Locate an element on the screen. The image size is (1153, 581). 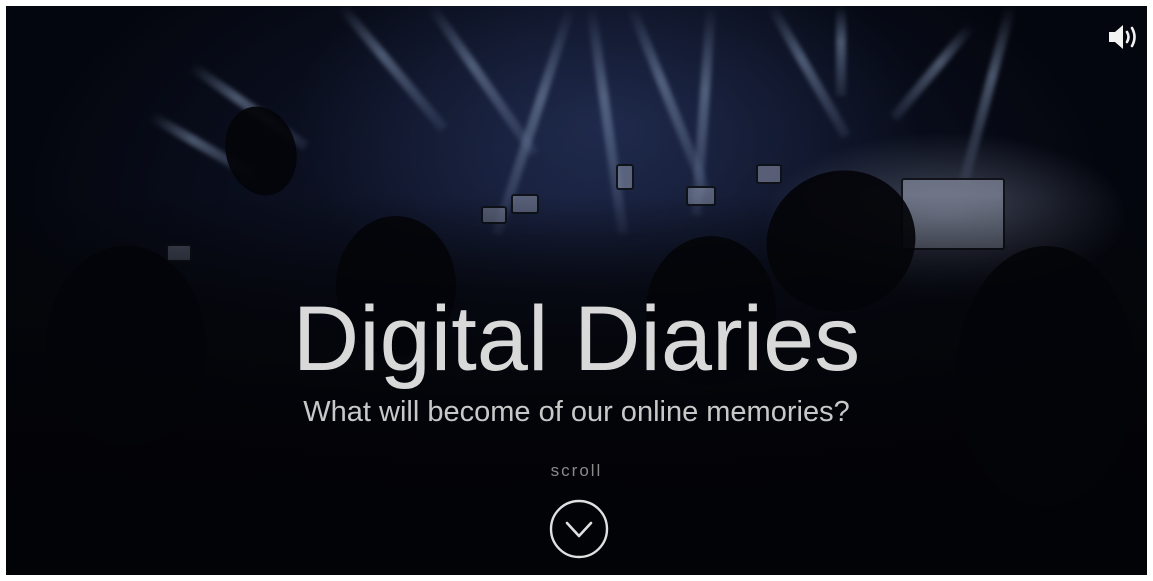
page-subtitle: What will become of our online memories? is located at coordinates (576, 412).